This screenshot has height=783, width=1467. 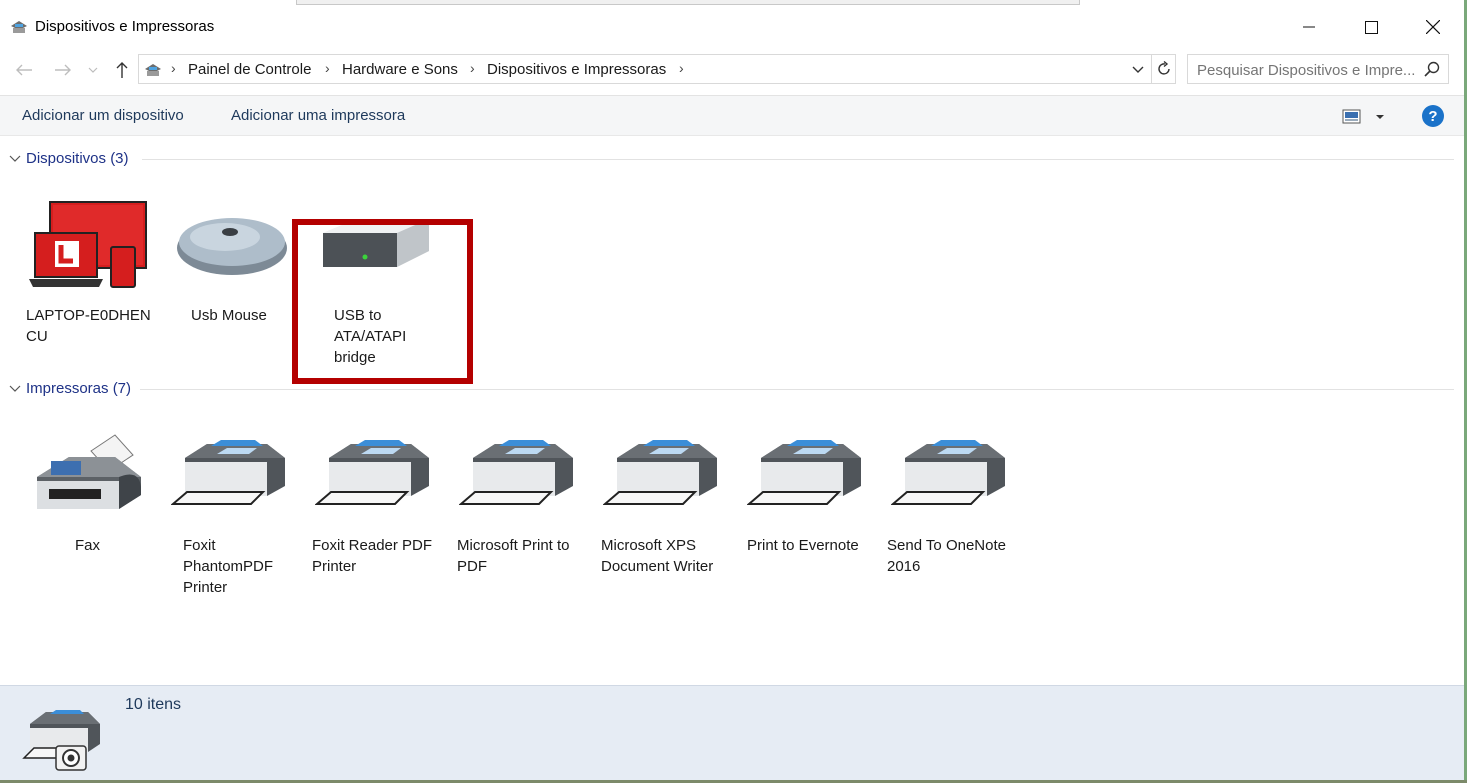 I want to click on laptop-icon, so click(x=87, y=245).